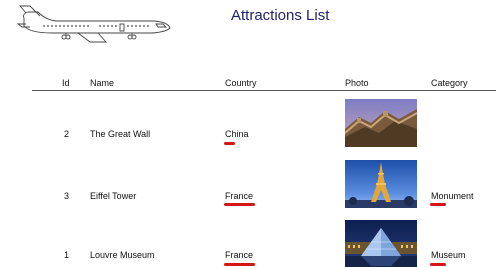 The height and width of the screenshot is (267, 496). What do you see at coordinates (449, 83) in the screenshot?
I see `column-header-category: Category` at bounding box center [449, 83].